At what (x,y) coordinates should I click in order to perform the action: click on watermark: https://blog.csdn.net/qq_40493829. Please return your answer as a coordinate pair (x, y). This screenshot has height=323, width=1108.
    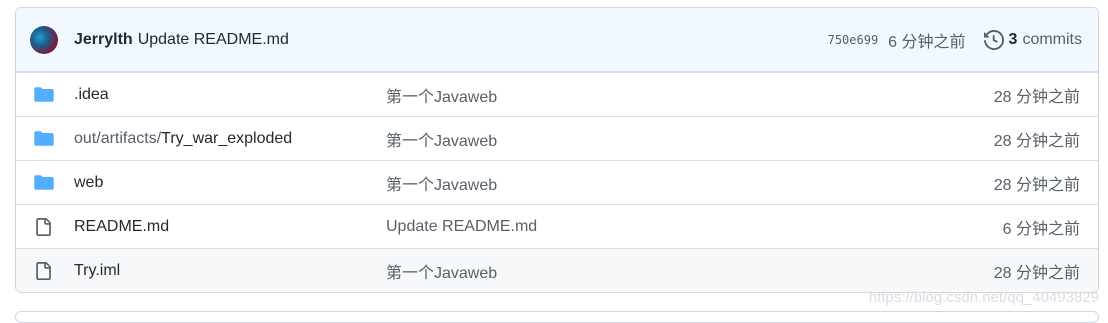
    Looking at the image, I should click on (983, 297).